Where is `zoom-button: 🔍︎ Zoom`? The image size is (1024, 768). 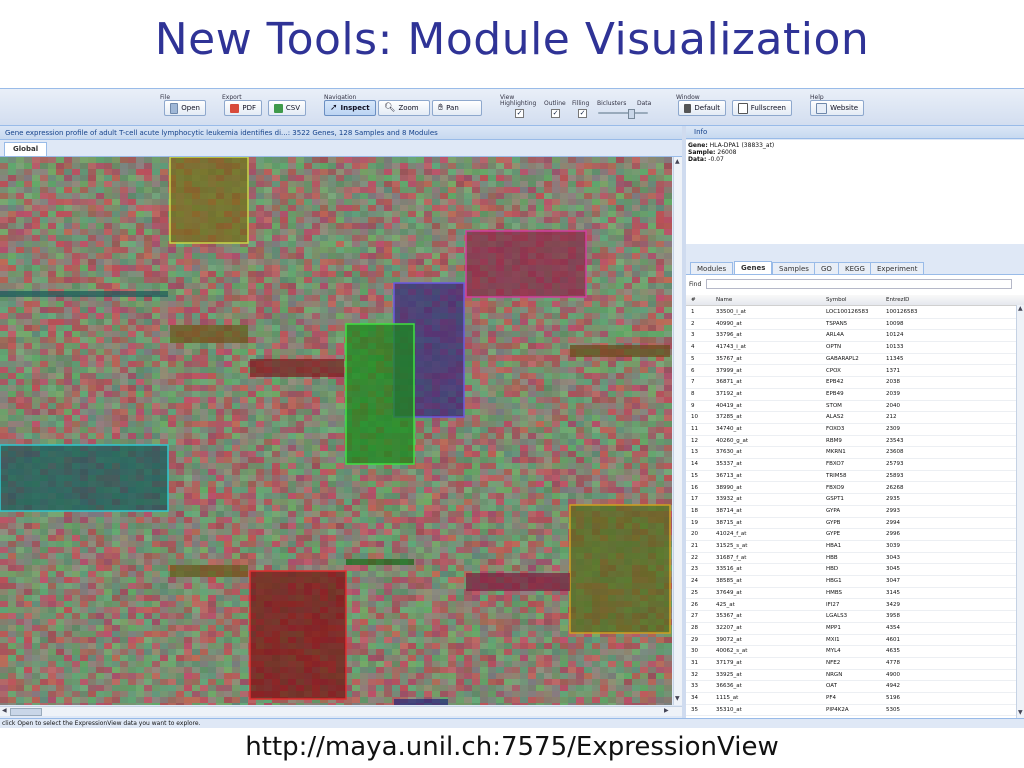
zoom-button: 🔍︎ Zoom is located at coordinates (404, 108).